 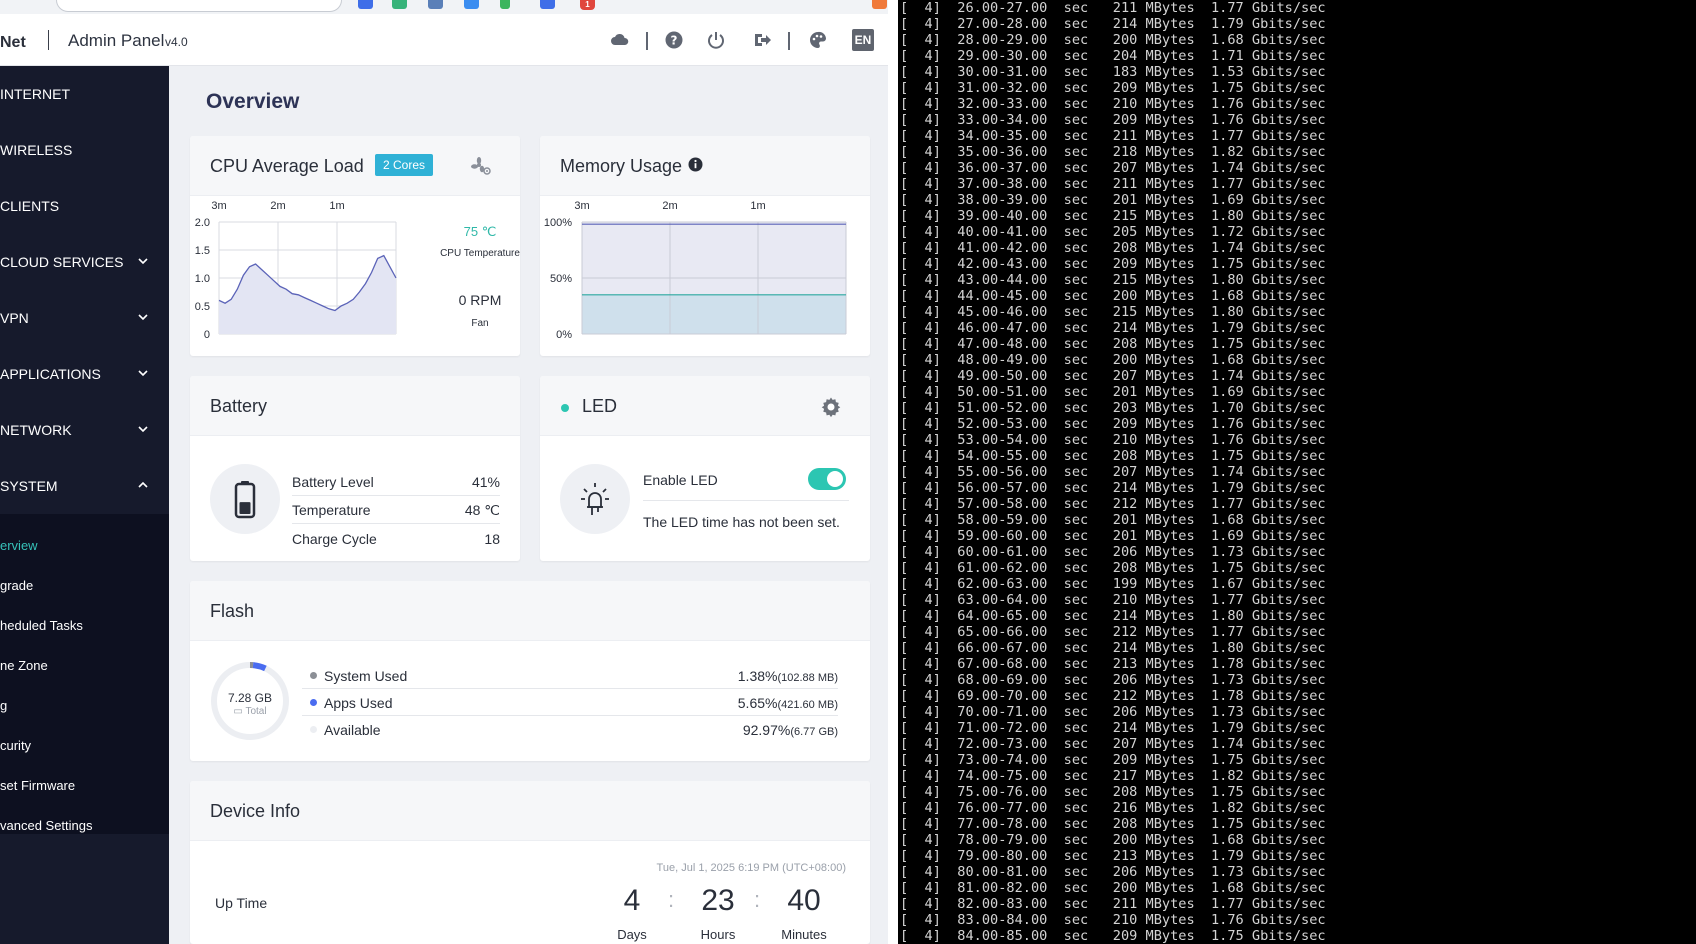 I want to click on flash-row-value: 92.97%(6.77 GB), so click(x=790, y=730).